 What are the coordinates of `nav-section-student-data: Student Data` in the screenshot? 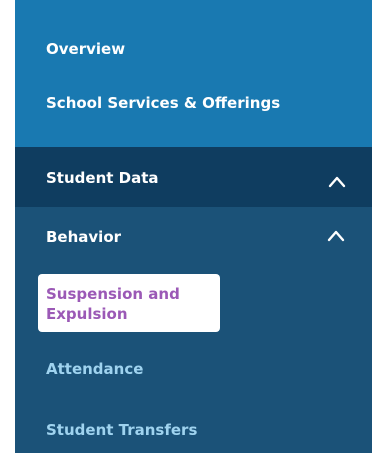 It's located at (193, 177).